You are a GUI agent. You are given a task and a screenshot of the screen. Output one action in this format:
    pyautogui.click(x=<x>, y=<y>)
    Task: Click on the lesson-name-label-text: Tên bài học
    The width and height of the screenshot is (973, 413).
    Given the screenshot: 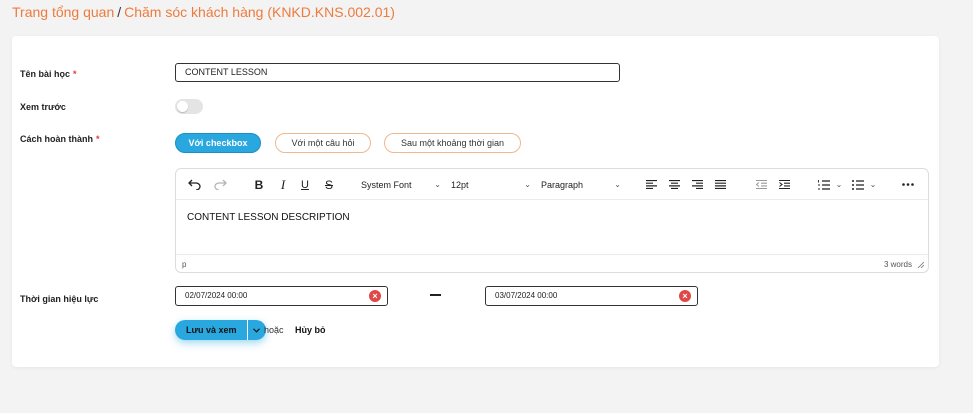 What is the action you would take?
    pyautogui.click(x=45, y=74)
    